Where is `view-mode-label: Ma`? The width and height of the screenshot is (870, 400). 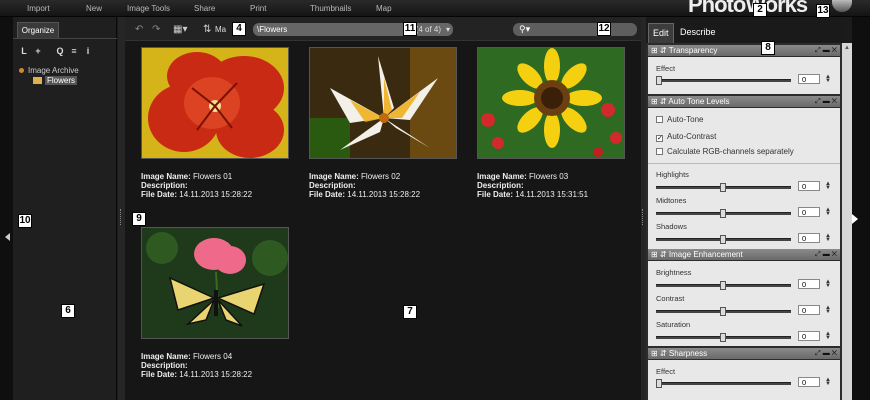
view-mode-label: Ma is located at coordinates (220, 29).